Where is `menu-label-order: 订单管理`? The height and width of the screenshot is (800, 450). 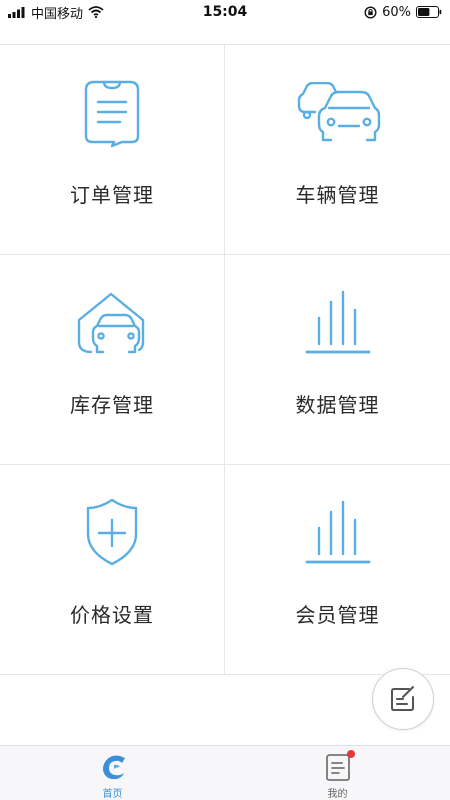 menu-label-order: 订单管理 is located at coordinates (112, 195).